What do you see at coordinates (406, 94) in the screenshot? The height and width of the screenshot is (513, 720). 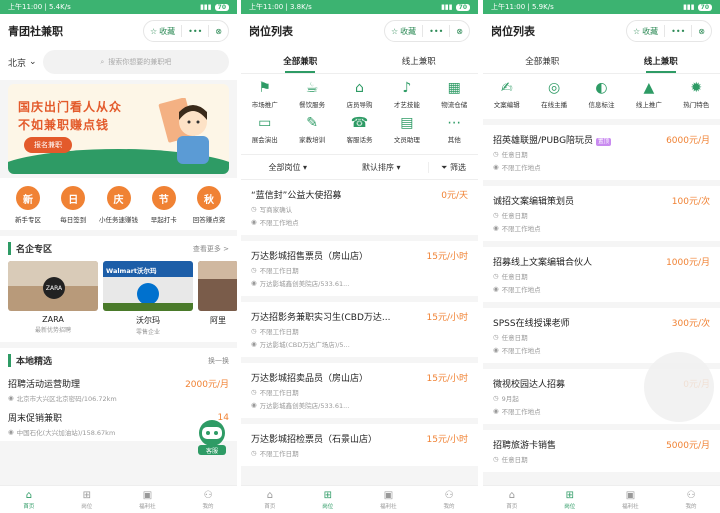 I see `category-talent: ♪ 才艺技能` at bounding box center [406, 94].